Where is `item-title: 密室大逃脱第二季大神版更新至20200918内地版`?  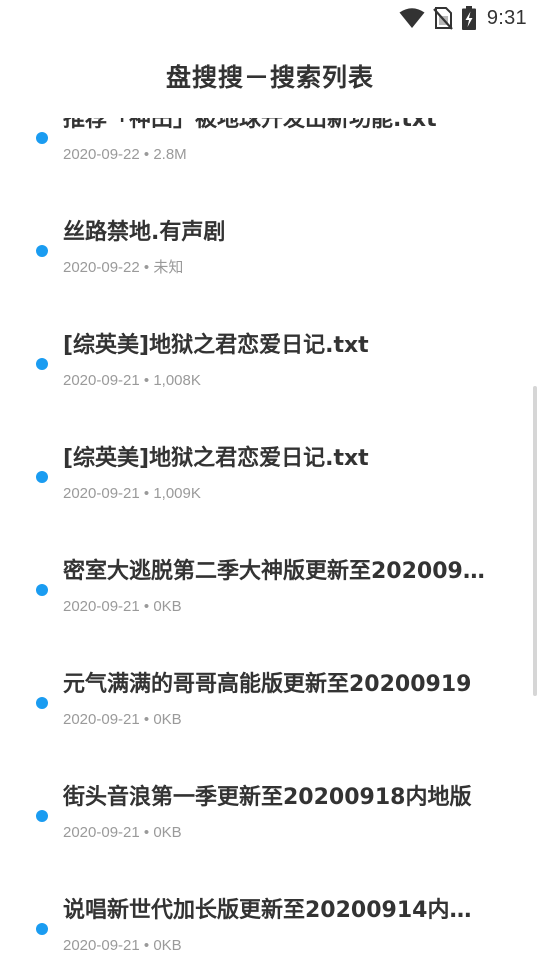 item-title: 密室大逃脱第二季大神版更新至20200918内地版 is located at coordinates (275, 571).